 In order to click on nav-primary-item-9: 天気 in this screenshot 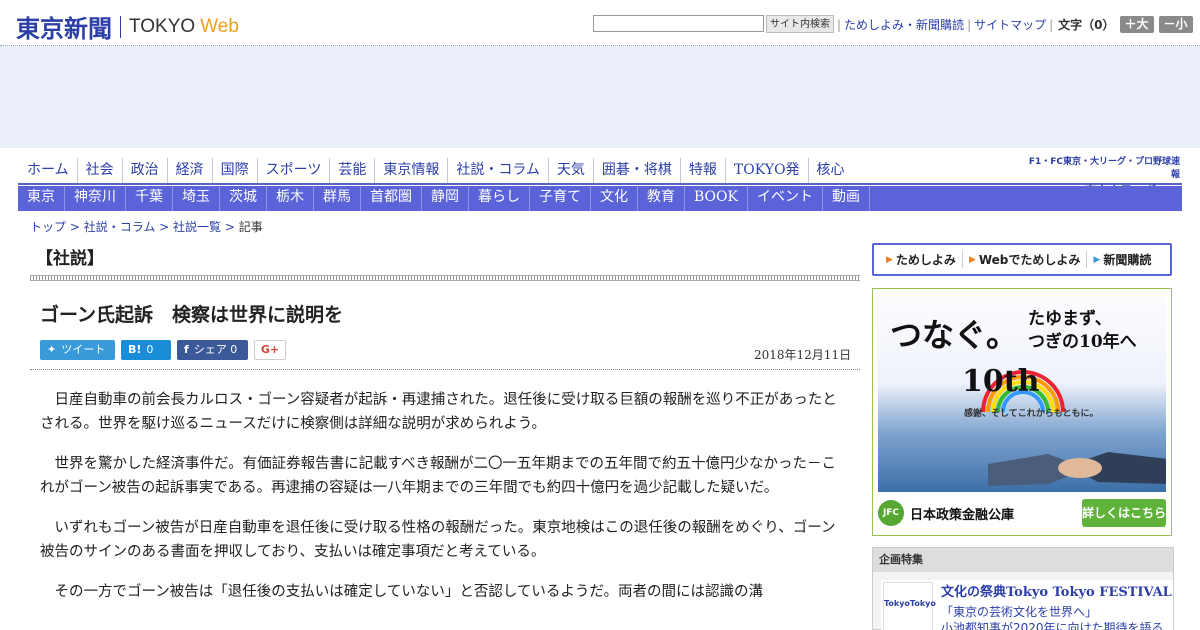, I will do `click(571, 171)`.